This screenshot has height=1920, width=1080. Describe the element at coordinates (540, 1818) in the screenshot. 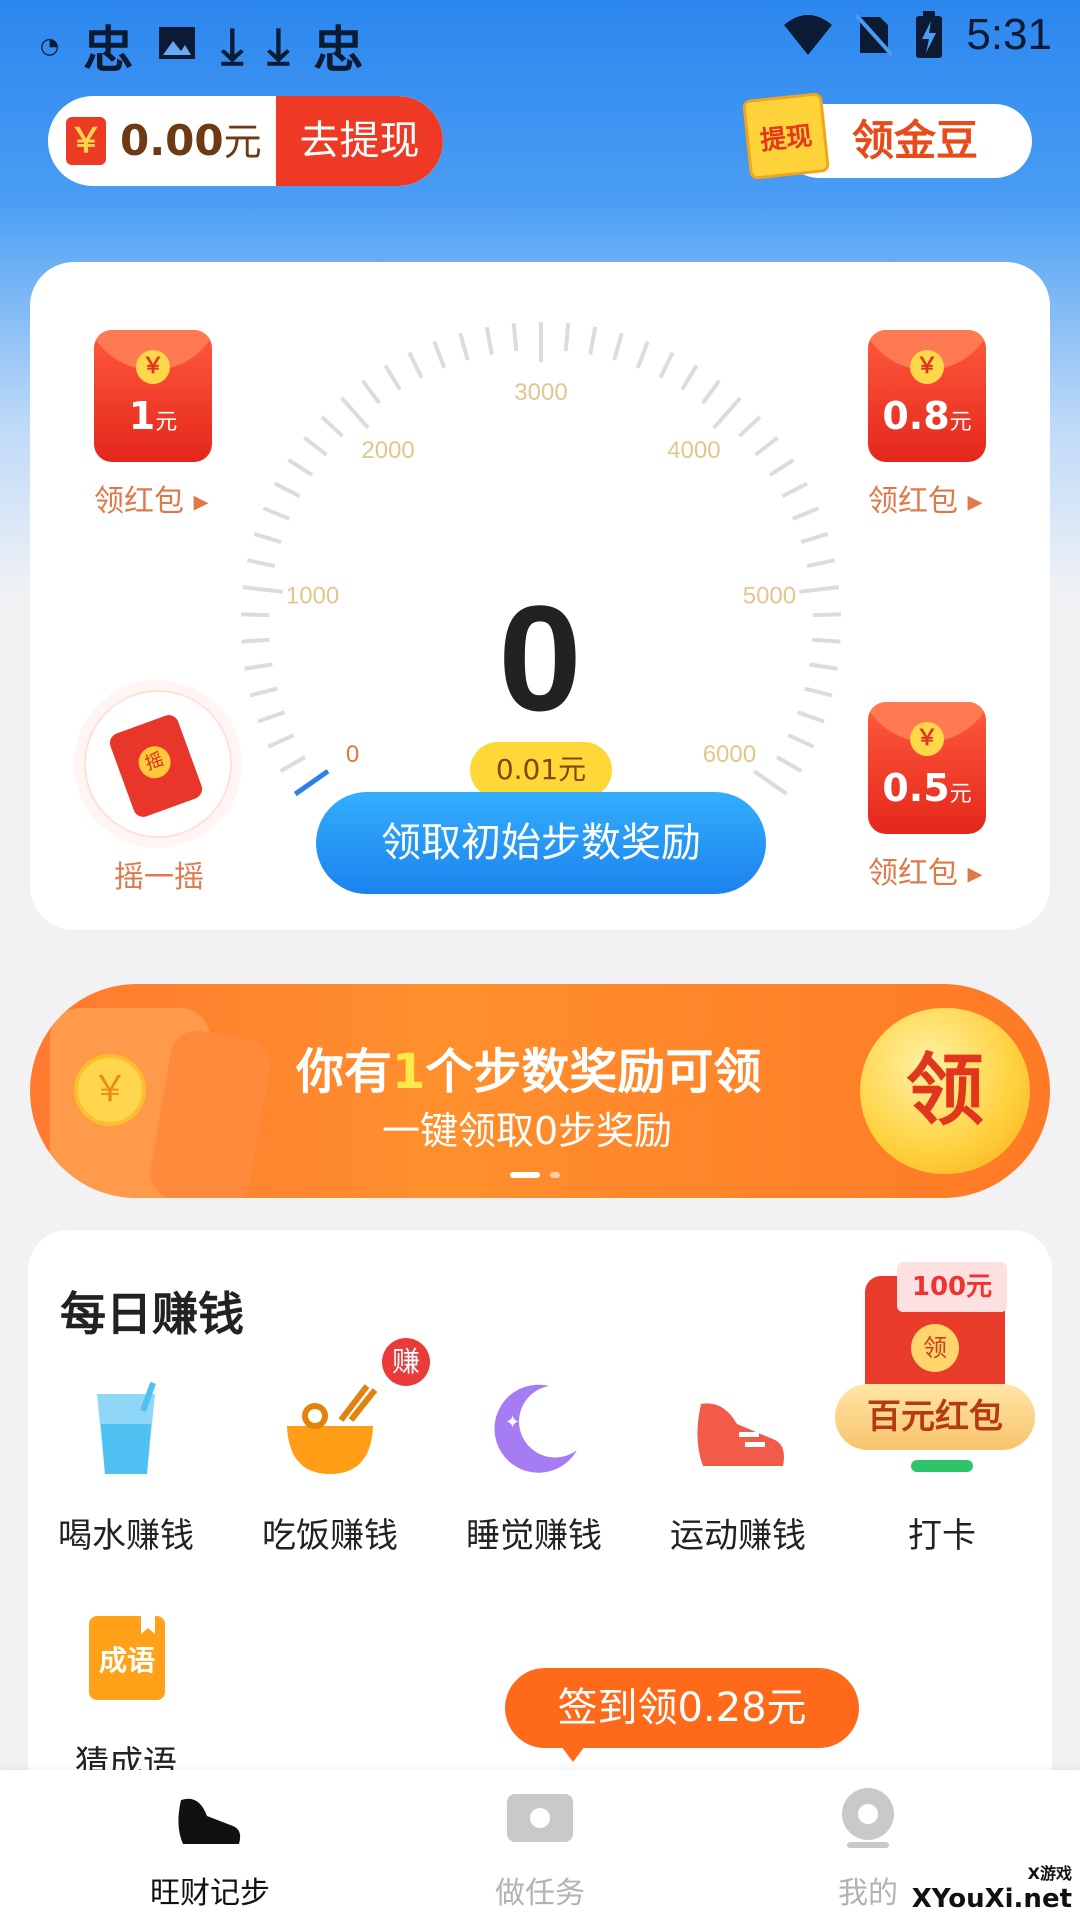

I see `ticket-icon` at that location.